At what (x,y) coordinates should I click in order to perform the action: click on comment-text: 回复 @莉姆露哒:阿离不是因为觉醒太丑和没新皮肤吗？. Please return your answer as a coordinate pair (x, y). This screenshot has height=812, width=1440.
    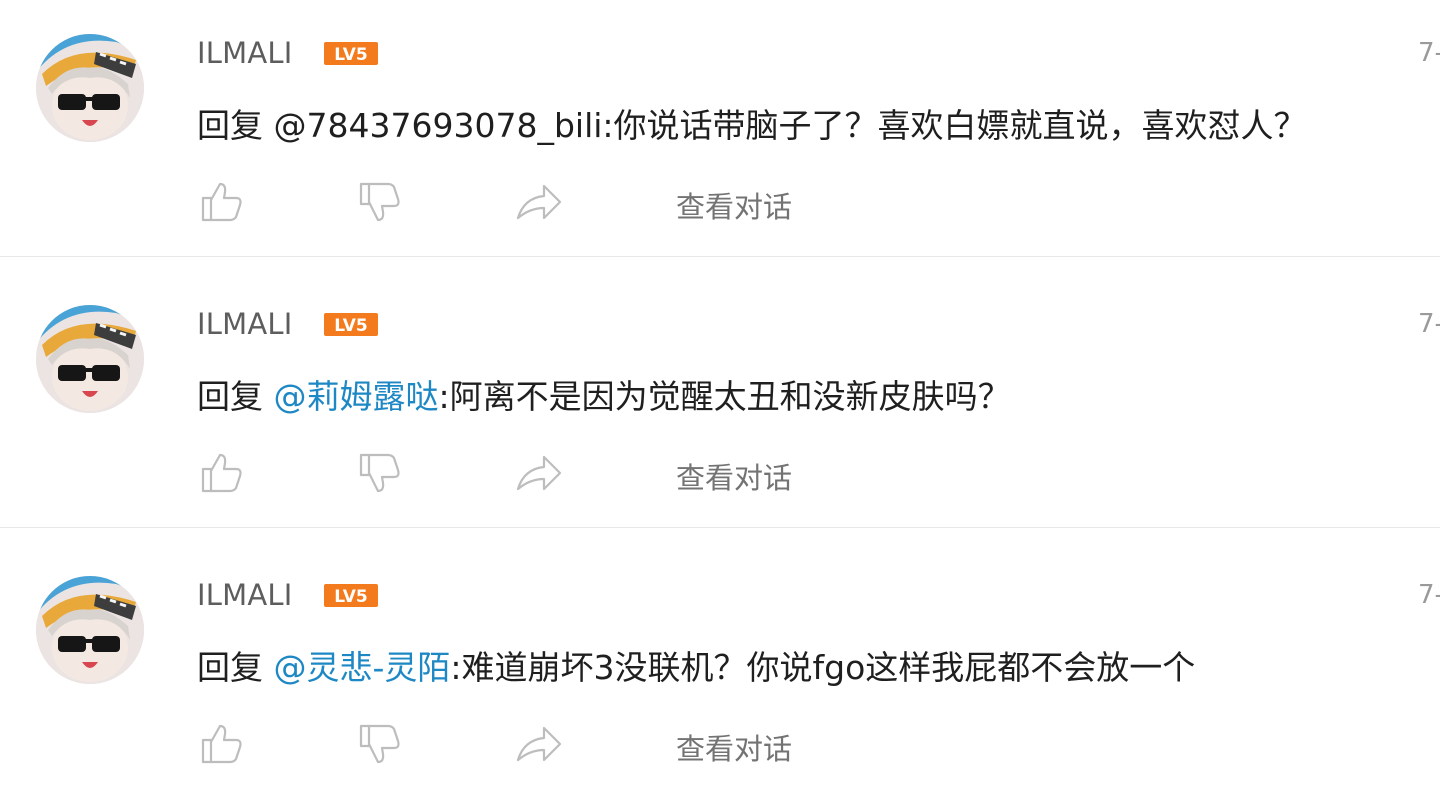
    Looking at the image, I should click on (604, 394).